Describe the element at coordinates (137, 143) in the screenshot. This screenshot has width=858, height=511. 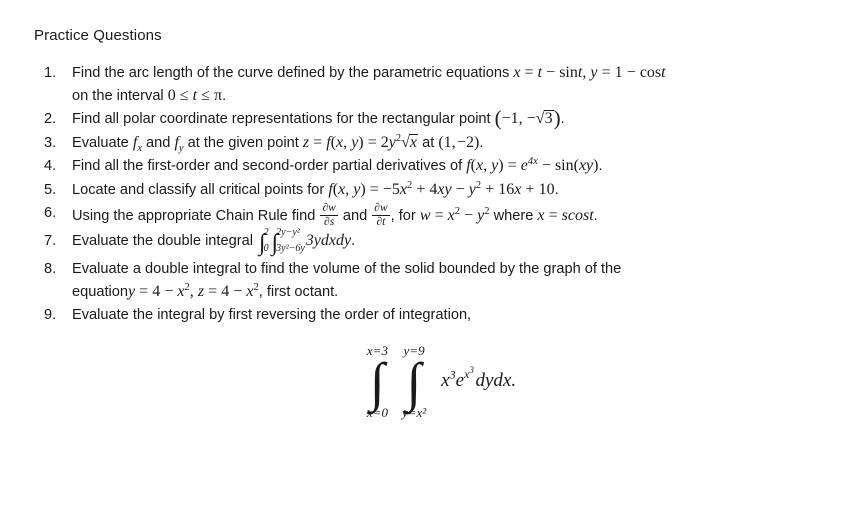
I see `q3-fx: fx` at that location.